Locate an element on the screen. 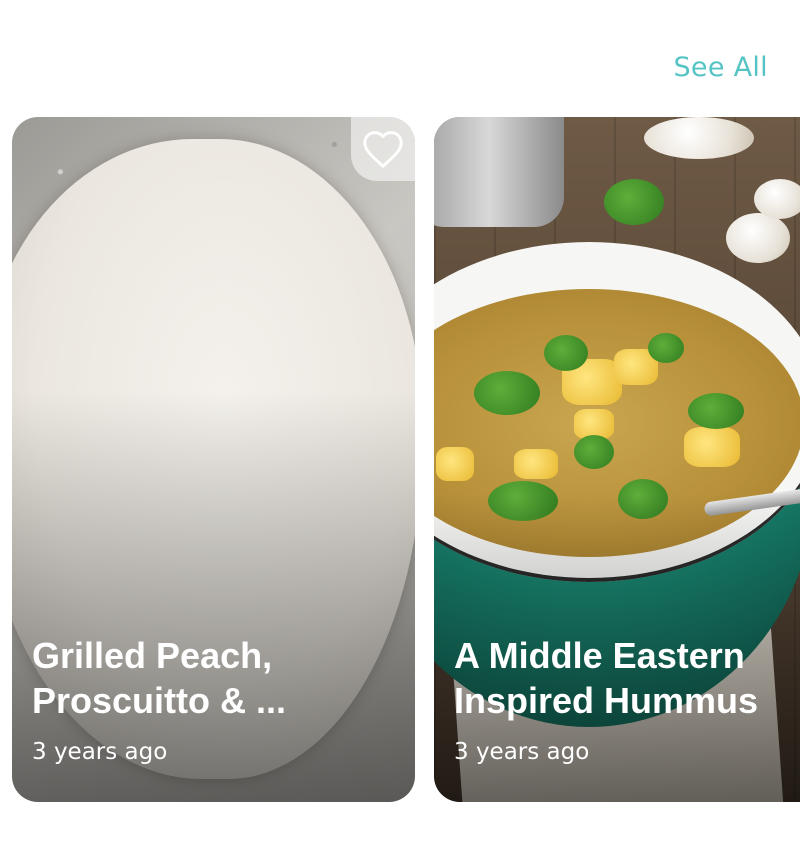 The height and width of the screenshot is (858, 800). heart-outline-icon is located at coordinates (383, 149).